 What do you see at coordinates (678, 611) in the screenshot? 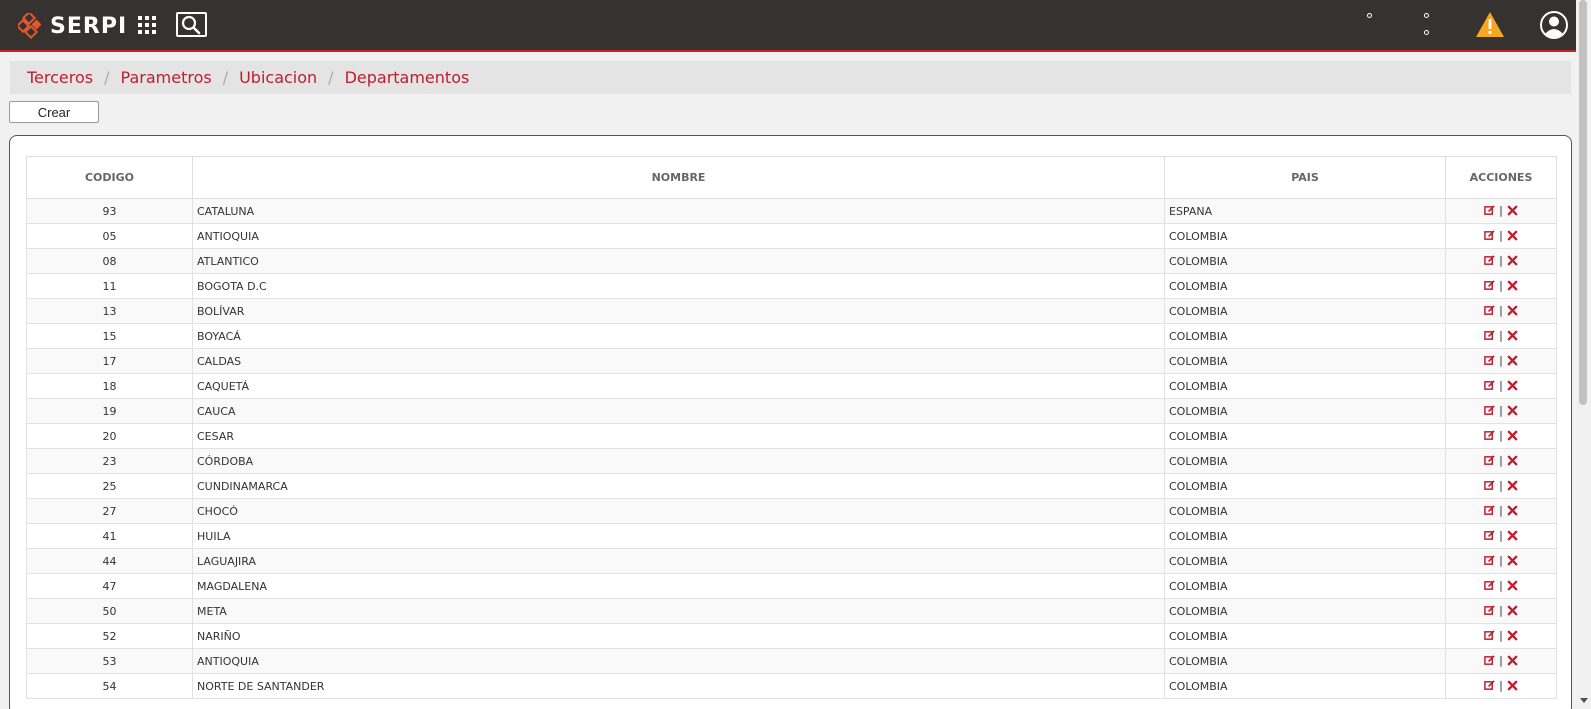
I see `cell-nombre: META` at bounding box center [678, 611].